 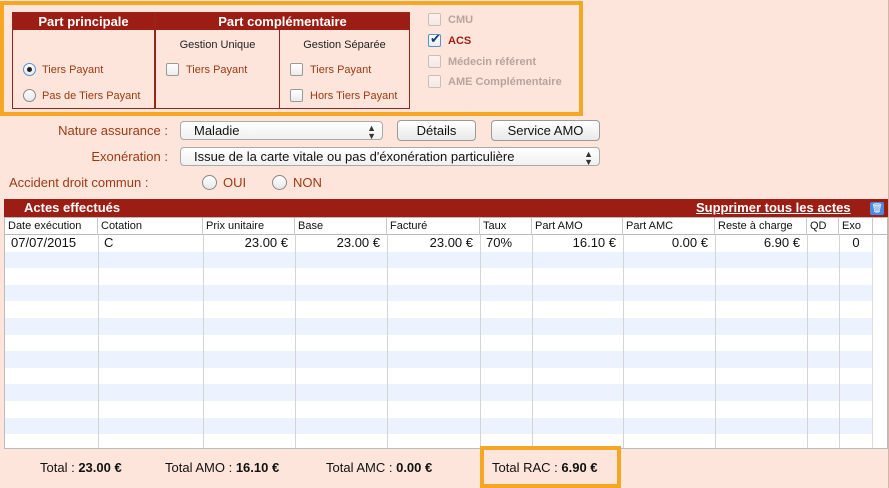 What do you see at coordinates (113, 130) in the screenshot?
I see `nature-assurance-label: Nature assurance :` at bounding box center [113, 130].